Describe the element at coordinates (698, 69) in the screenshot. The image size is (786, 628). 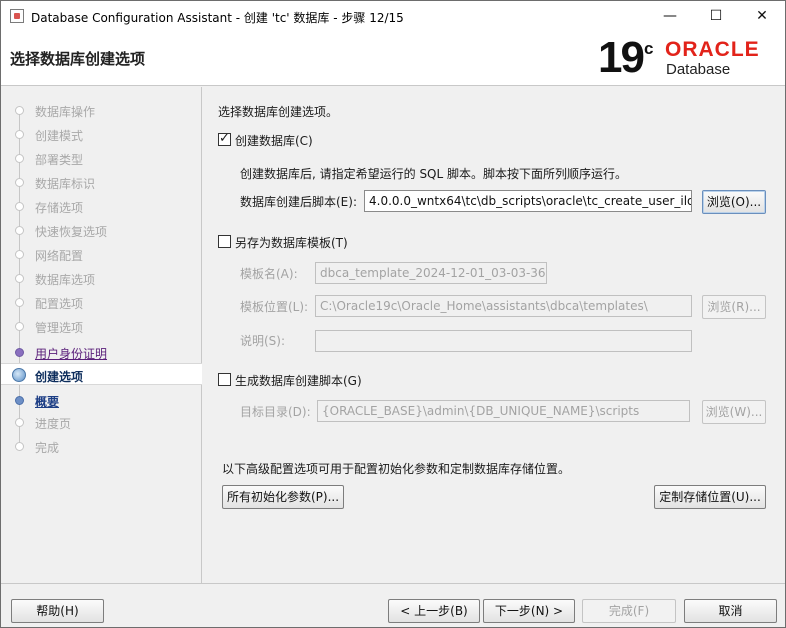
I see `logo-product: Database` at that location.